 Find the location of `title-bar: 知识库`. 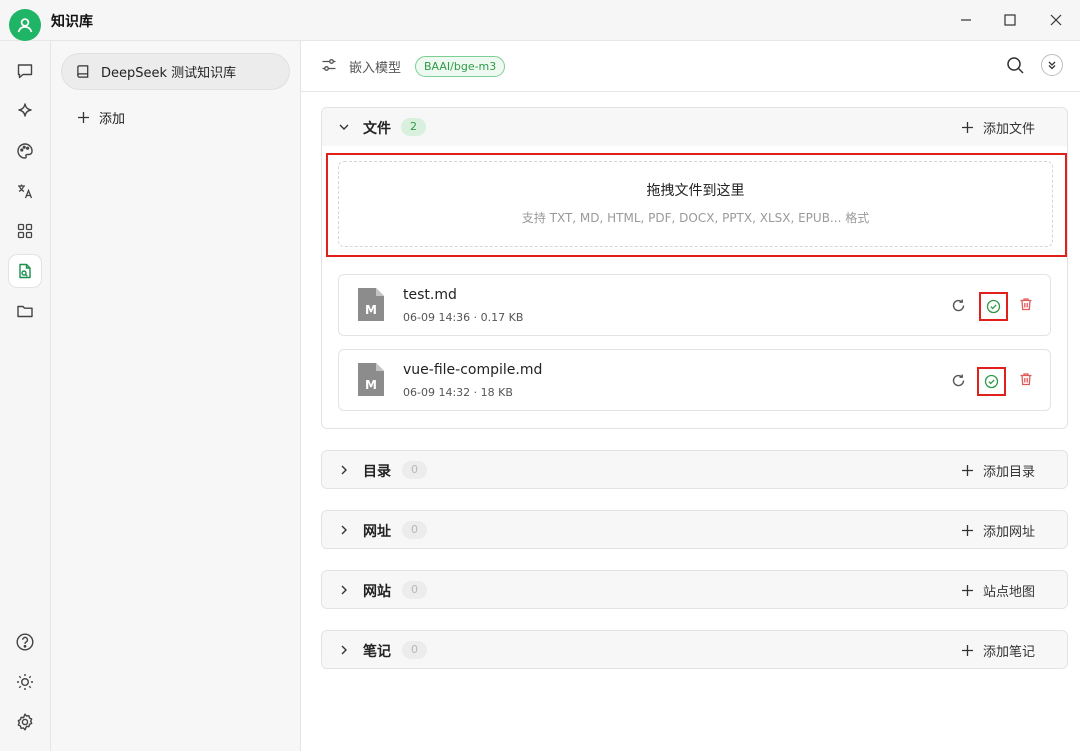

title-bar: 知识库 is located at coordinates (540, 20).